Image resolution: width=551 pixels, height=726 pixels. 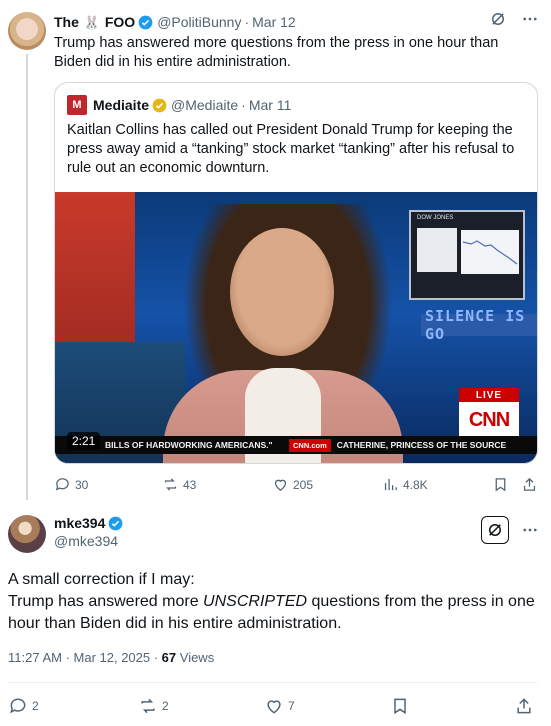 What do you see at coordinates (71, 484) in the screenshot?
I see `reply-button: 30` at bounding box center [71, 484].